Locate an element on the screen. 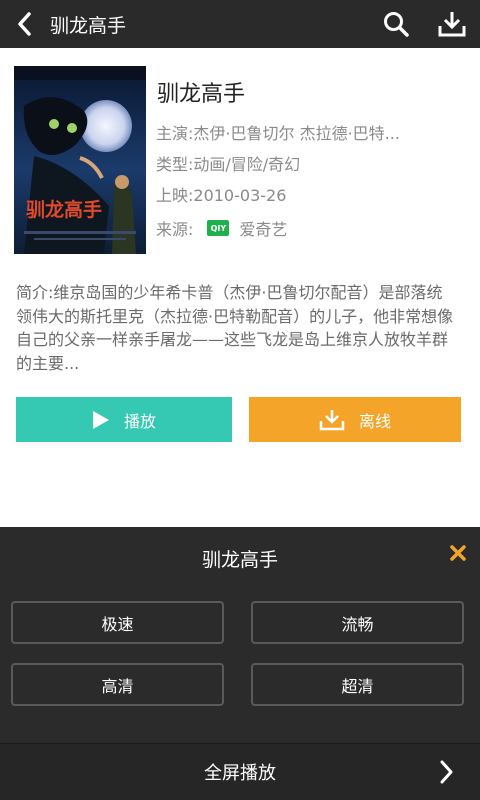 This screenshot has width=480, height=800. movie-title: 驯龙高手 is located at coordinates (201, 94).